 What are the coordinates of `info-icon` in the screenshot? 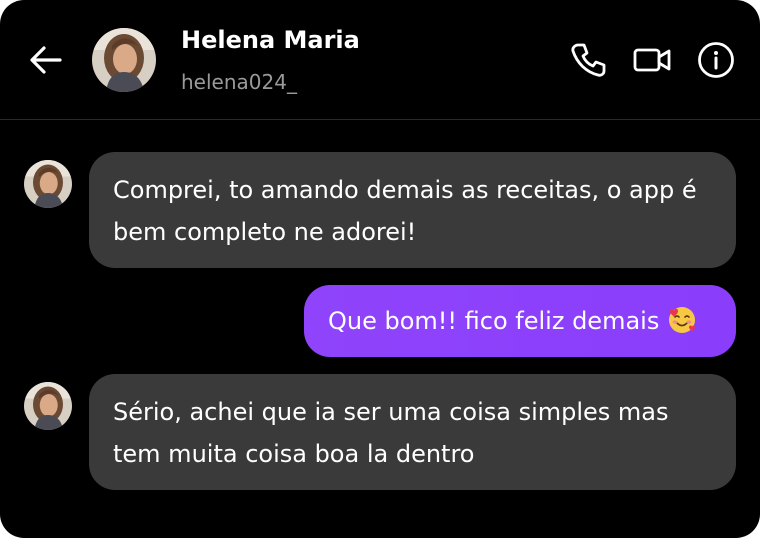 It's located at (716, 60).